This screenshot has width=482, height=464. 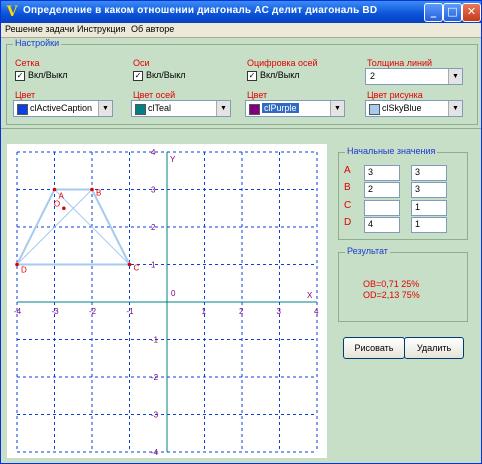 I want to click on point-label-b: B, so click(x=98, y=193).